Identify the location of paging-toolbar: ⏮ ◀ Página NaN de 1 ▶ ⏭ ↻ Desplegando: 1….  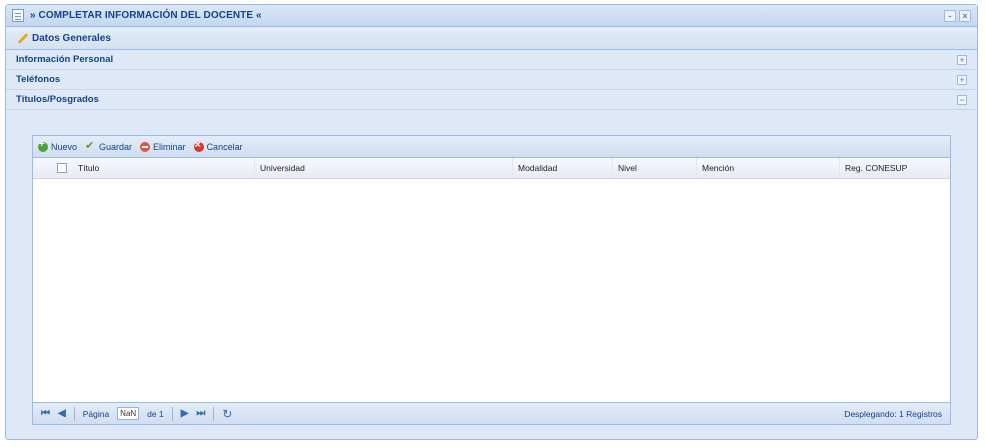
(491, 413).